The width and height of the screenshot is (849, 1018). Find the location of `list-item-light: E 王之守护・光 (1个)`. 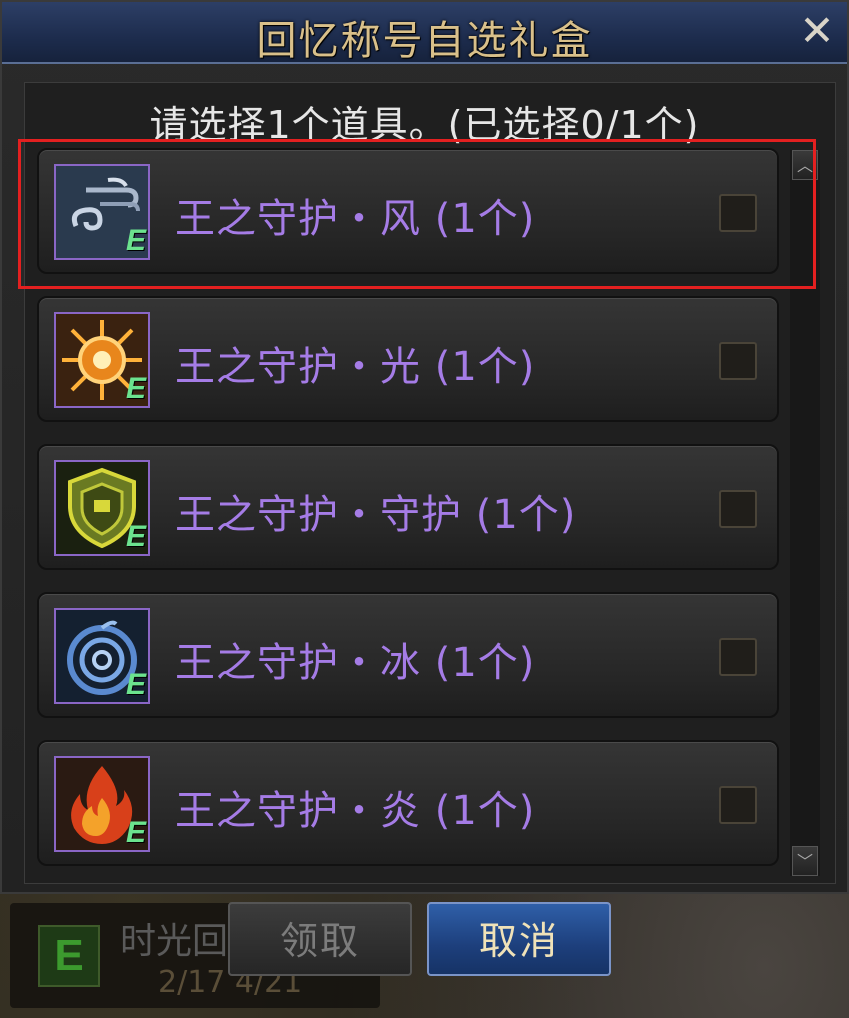

list-item-light: E 王之守护・光 (1个) is located at coordinates (408, 359).